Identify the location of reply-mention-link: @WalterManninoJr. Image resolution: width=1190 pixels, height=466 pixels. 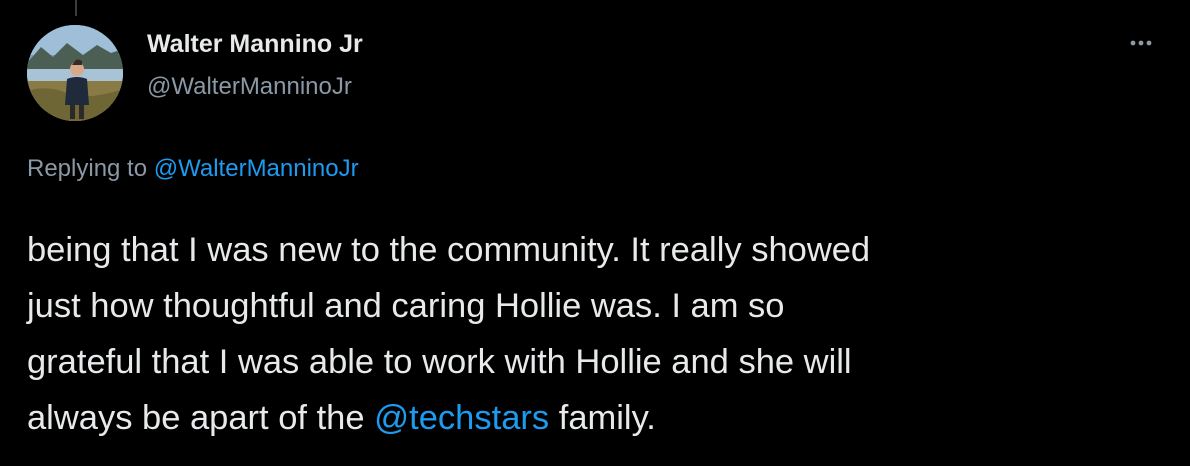
(256, 168).